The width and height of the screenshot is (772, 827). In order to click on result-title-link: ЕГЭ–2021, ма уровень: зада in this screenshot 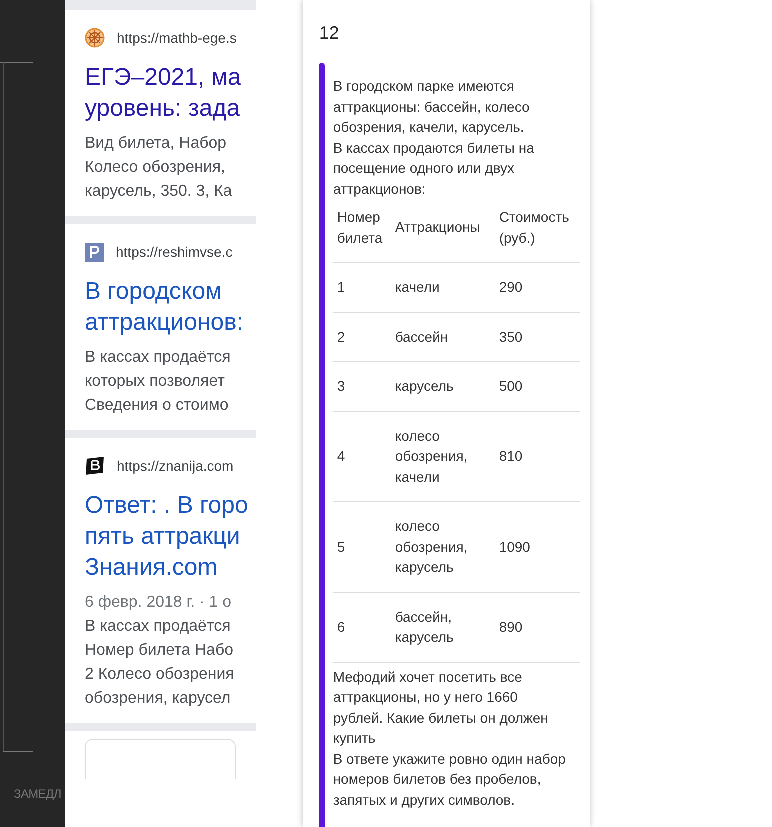, I will do `click(166, 93)`.